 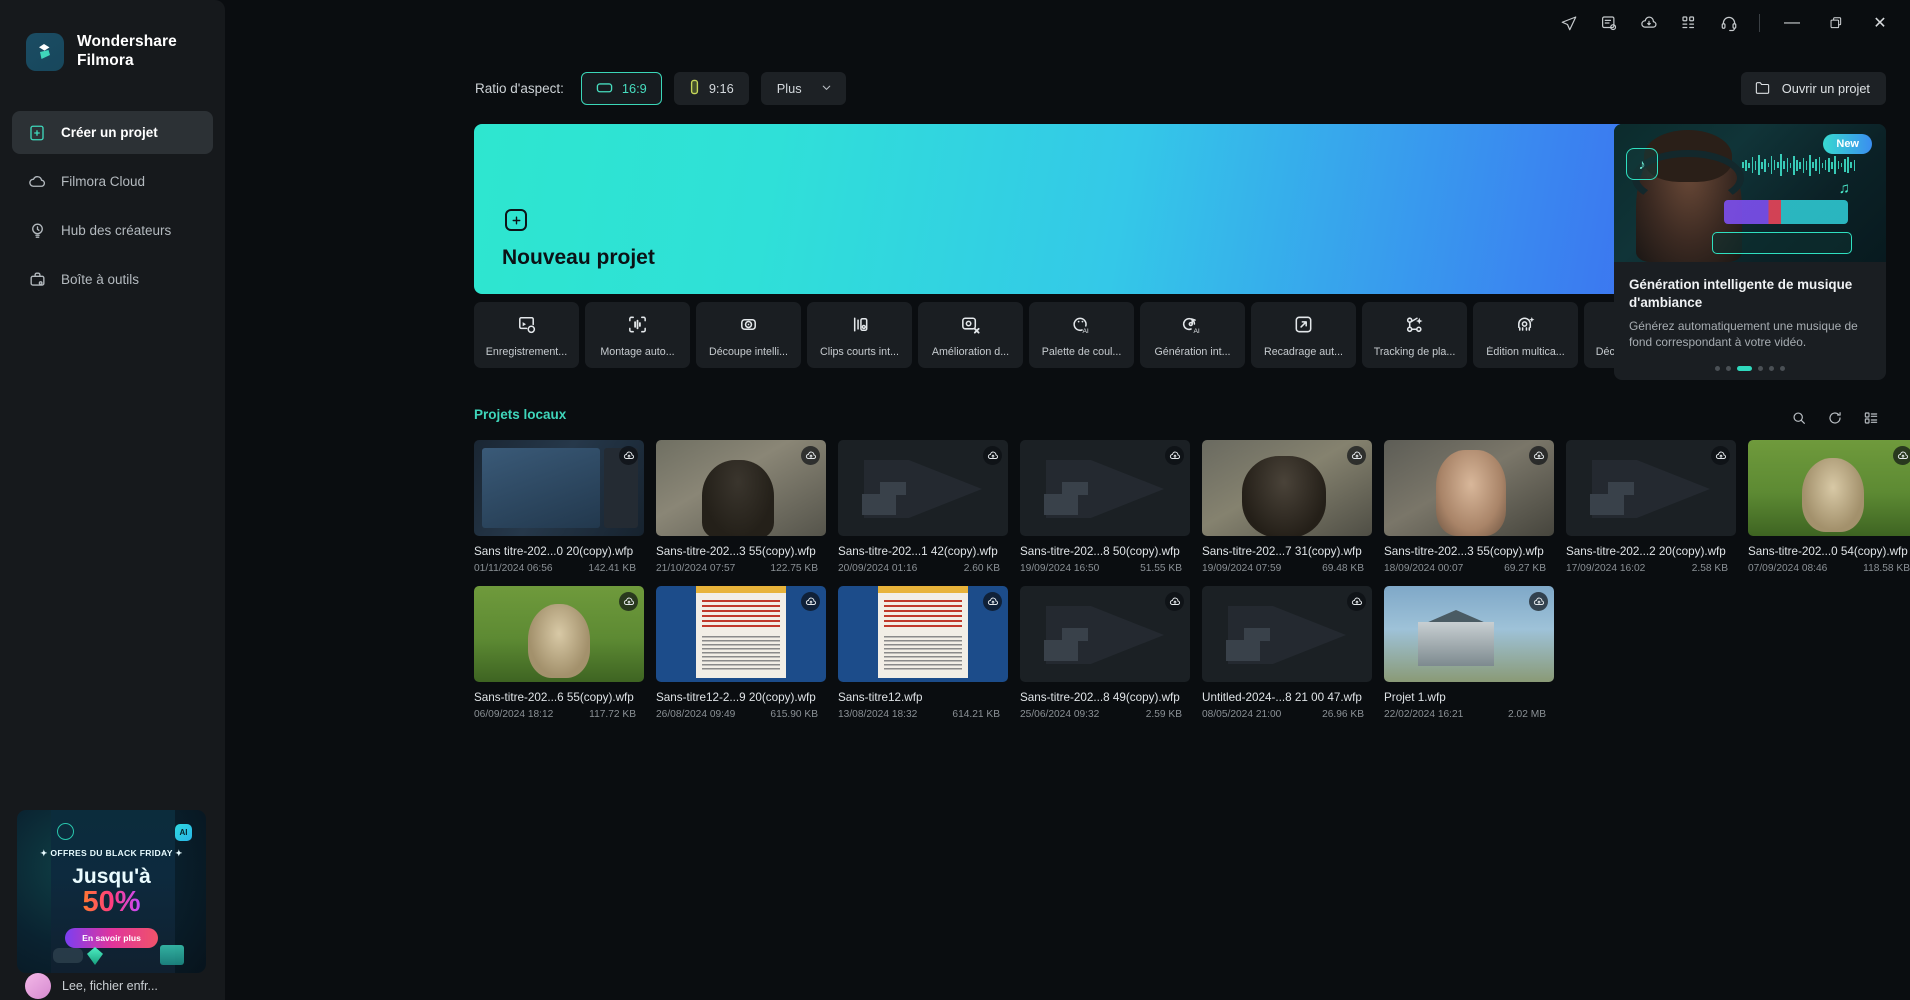 I want to click on project-meta: 06/09/2024 18:12 117.72 KB, so click(x=559, y=714).